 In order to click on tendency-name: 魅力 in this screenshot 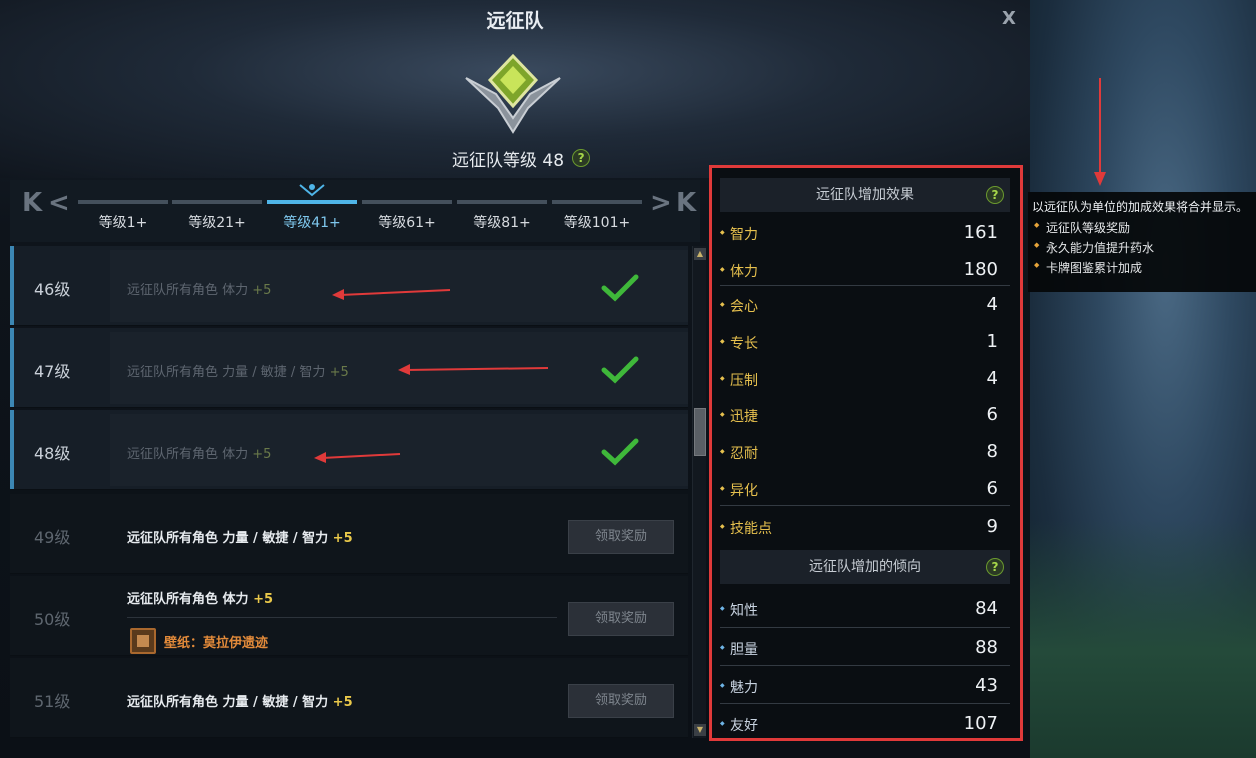, I will do `click(739, 687)`.